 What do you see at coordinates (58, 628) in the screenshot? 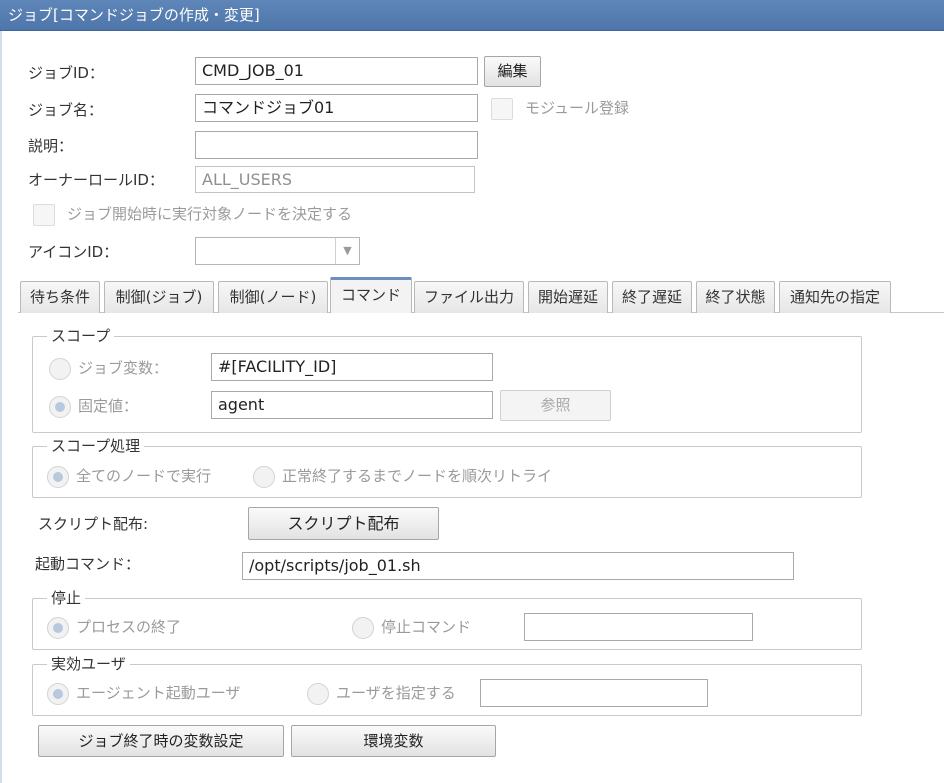
I see `process-end-radio` at bounding box center [58, 628].